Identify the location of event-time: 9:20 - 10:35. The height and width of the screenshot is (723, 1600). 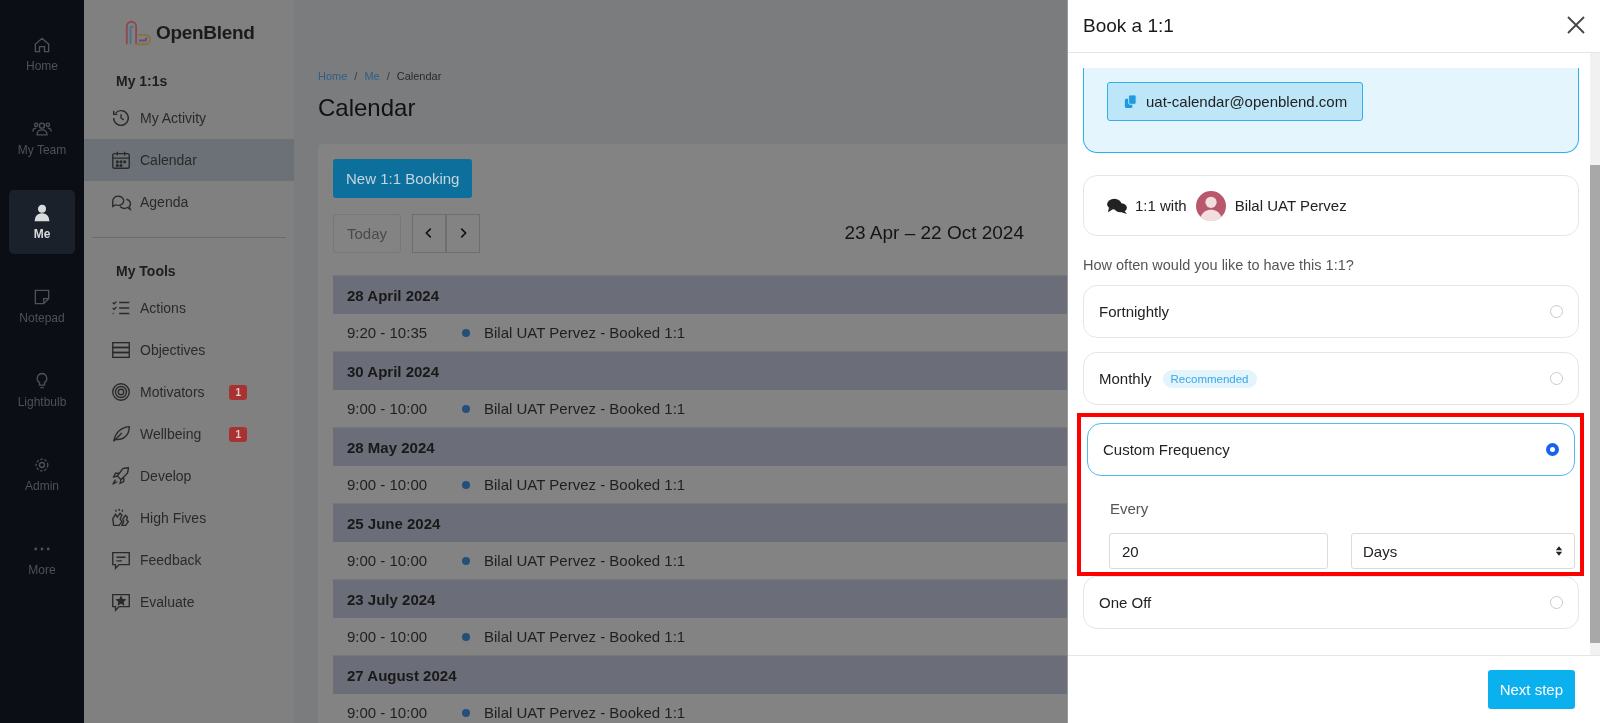
(388, 332).